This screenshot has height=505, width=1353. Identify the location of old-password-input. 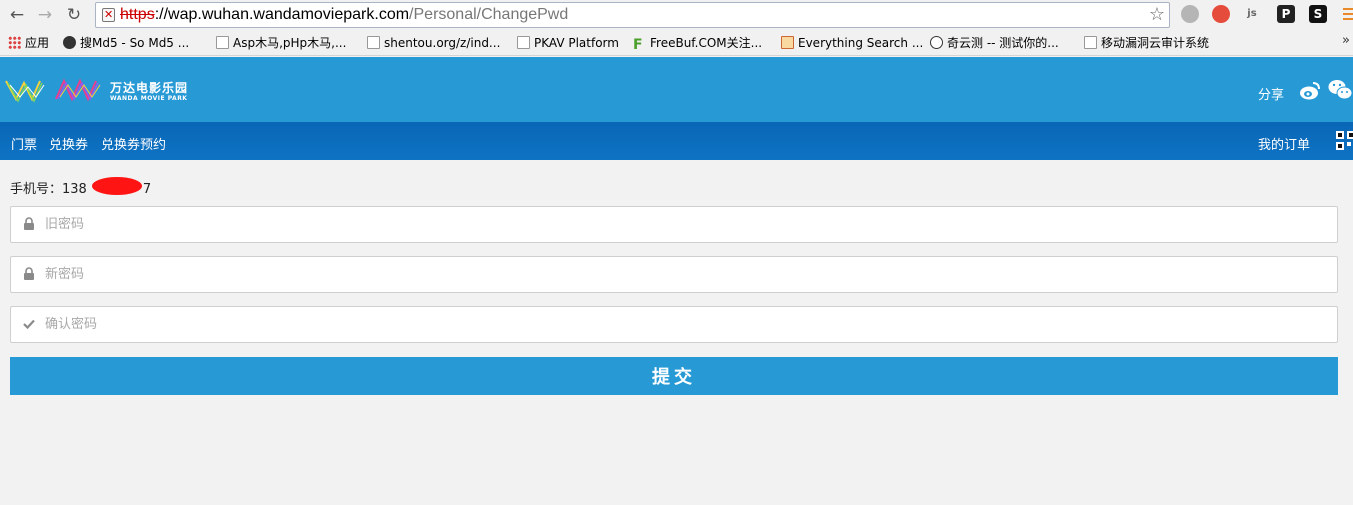
(685, 224).